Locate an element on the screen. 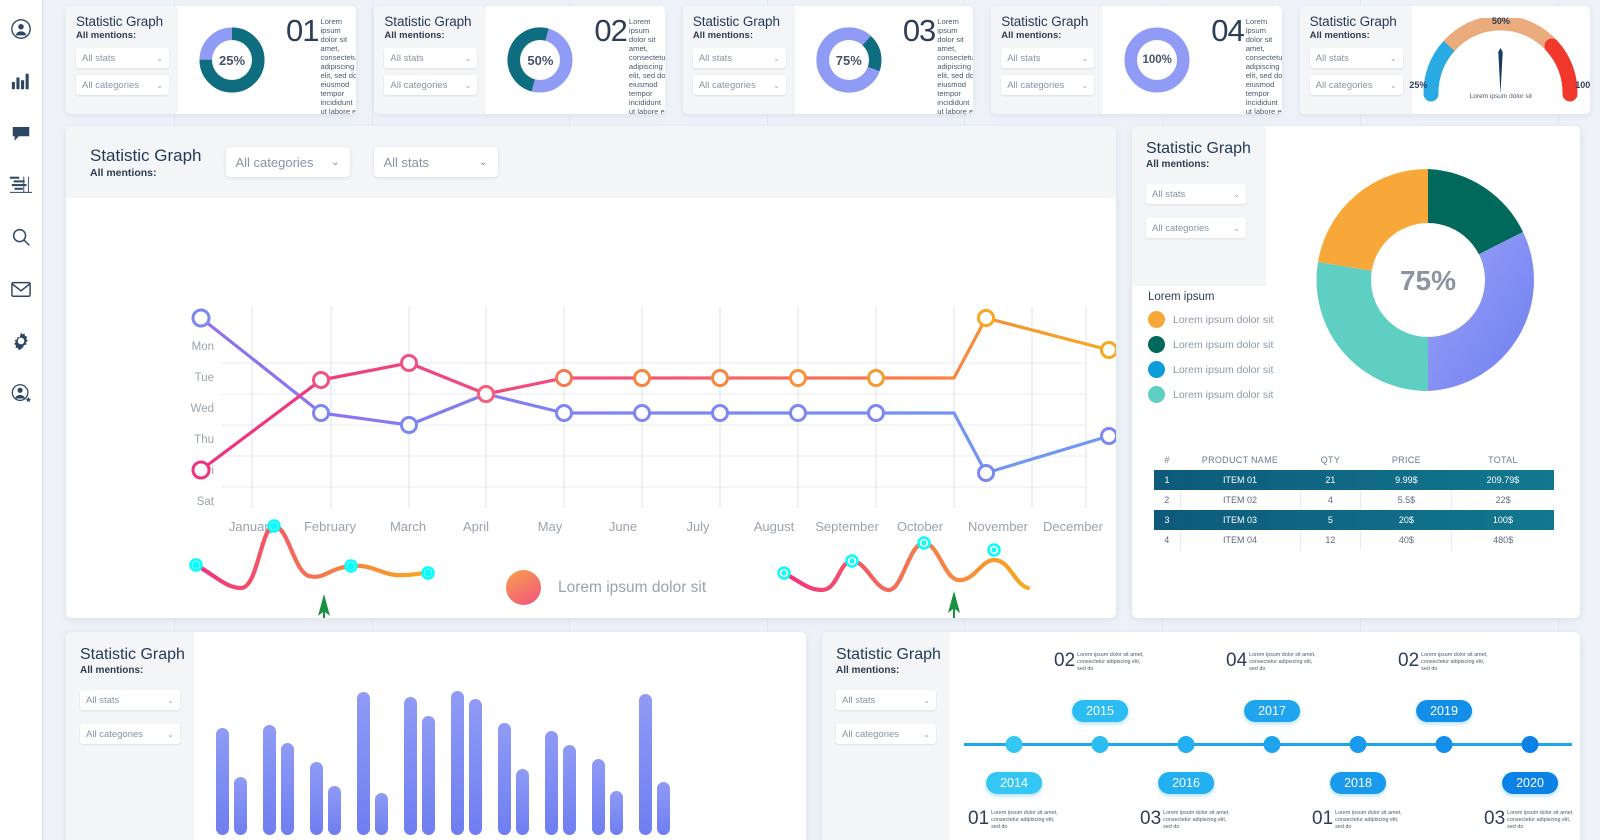 The height and width of the screenshot is (840, 1600). legend-swatch is located at coordinates (1156, 344).